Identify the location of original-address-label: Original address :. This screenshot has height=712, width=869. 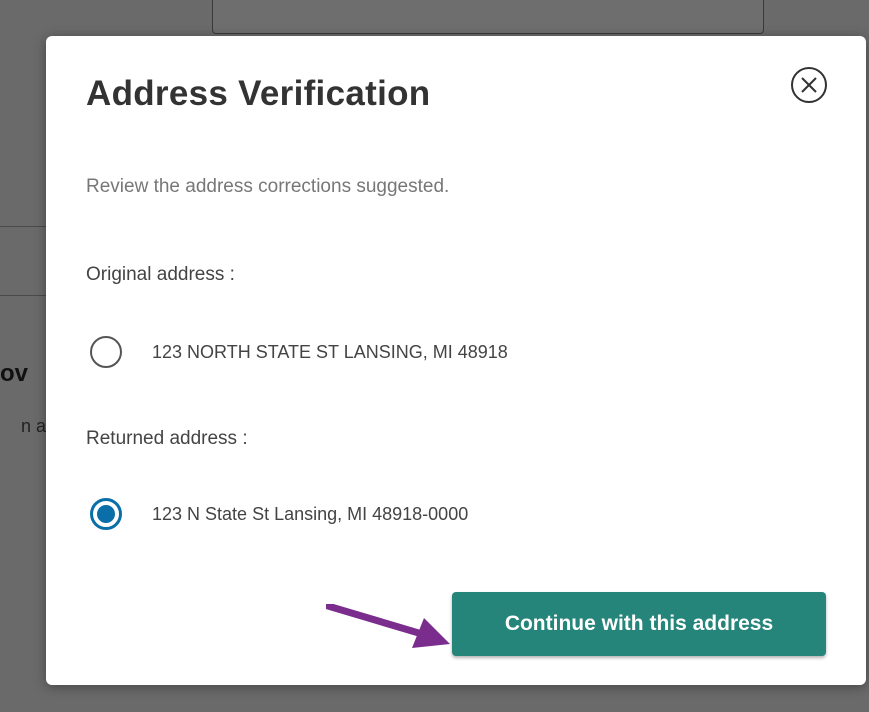
(160, 274).